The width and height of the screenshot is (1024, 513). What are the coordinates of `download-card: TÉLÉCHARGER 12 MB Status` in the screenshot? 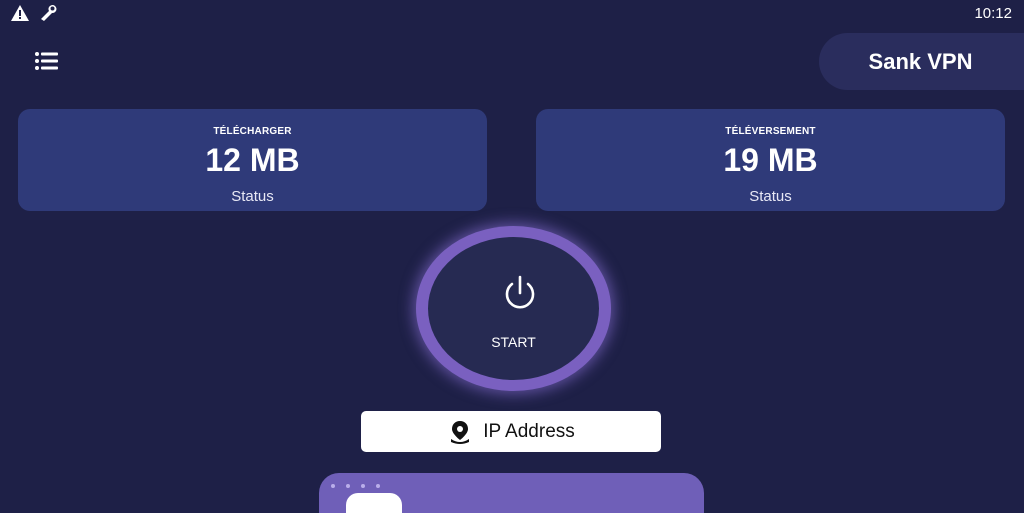 It's located at (252, 160).